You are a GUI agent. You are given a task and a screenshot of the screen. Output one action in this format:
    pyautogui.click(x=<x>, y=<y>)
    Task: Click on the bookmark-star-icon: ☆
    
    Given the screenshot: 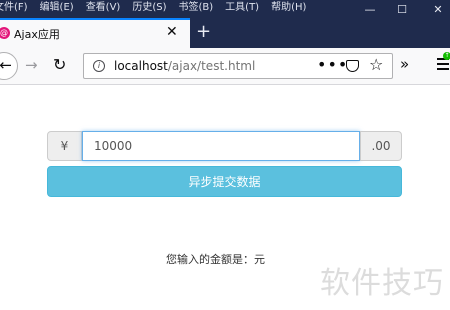 What is the action you would take?
    pyautogui.click(x=376, y=64)
    